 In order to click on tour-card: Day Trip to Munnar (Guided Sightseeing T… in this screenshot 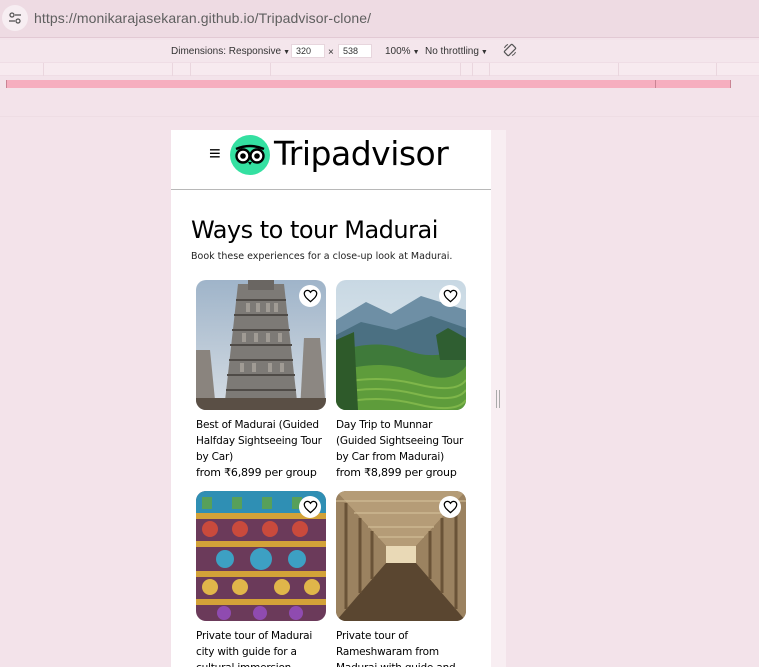, I will do `click(401, 380)`.